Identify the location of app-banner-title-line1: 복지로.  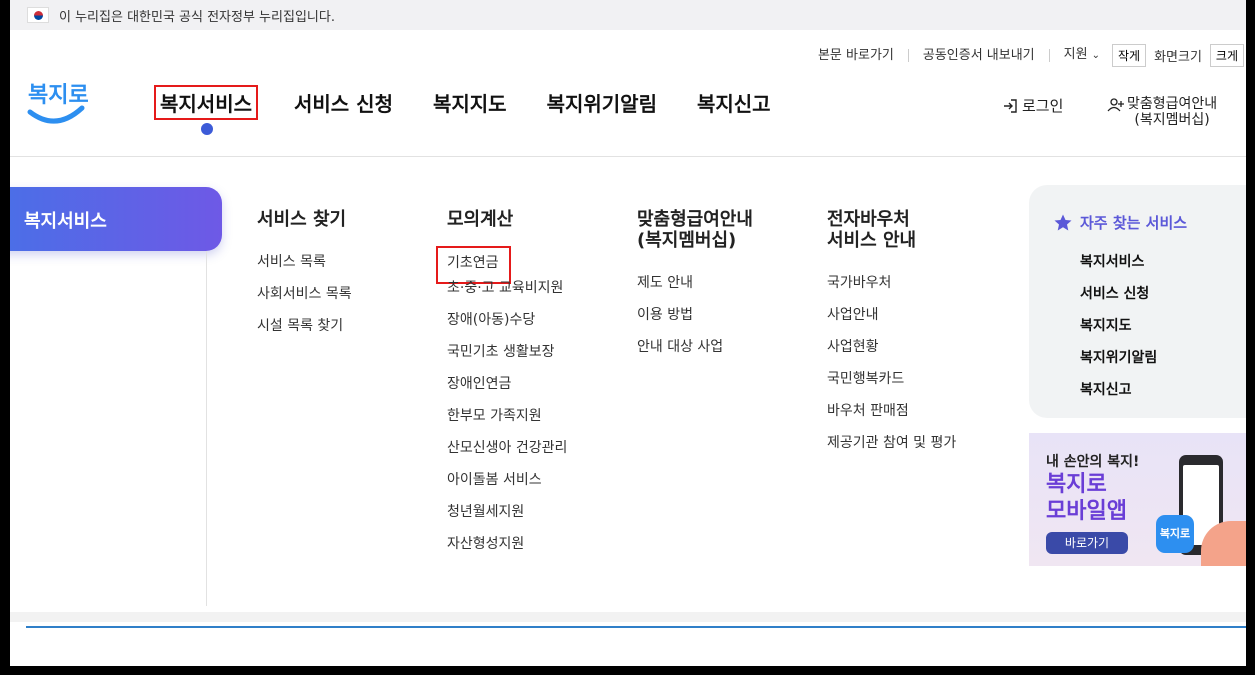
(1076, 484).